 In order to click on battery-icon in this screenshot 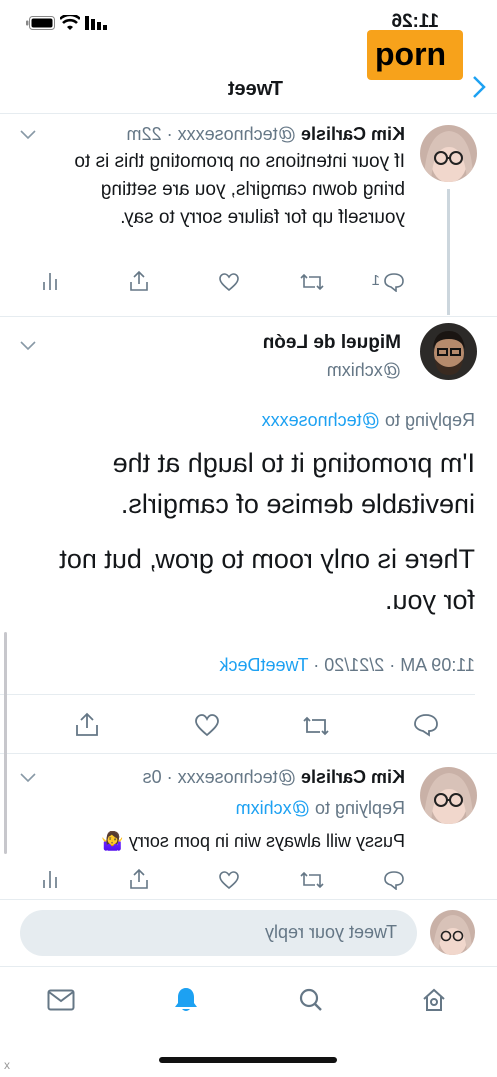, I will do `click(40, 23)`.